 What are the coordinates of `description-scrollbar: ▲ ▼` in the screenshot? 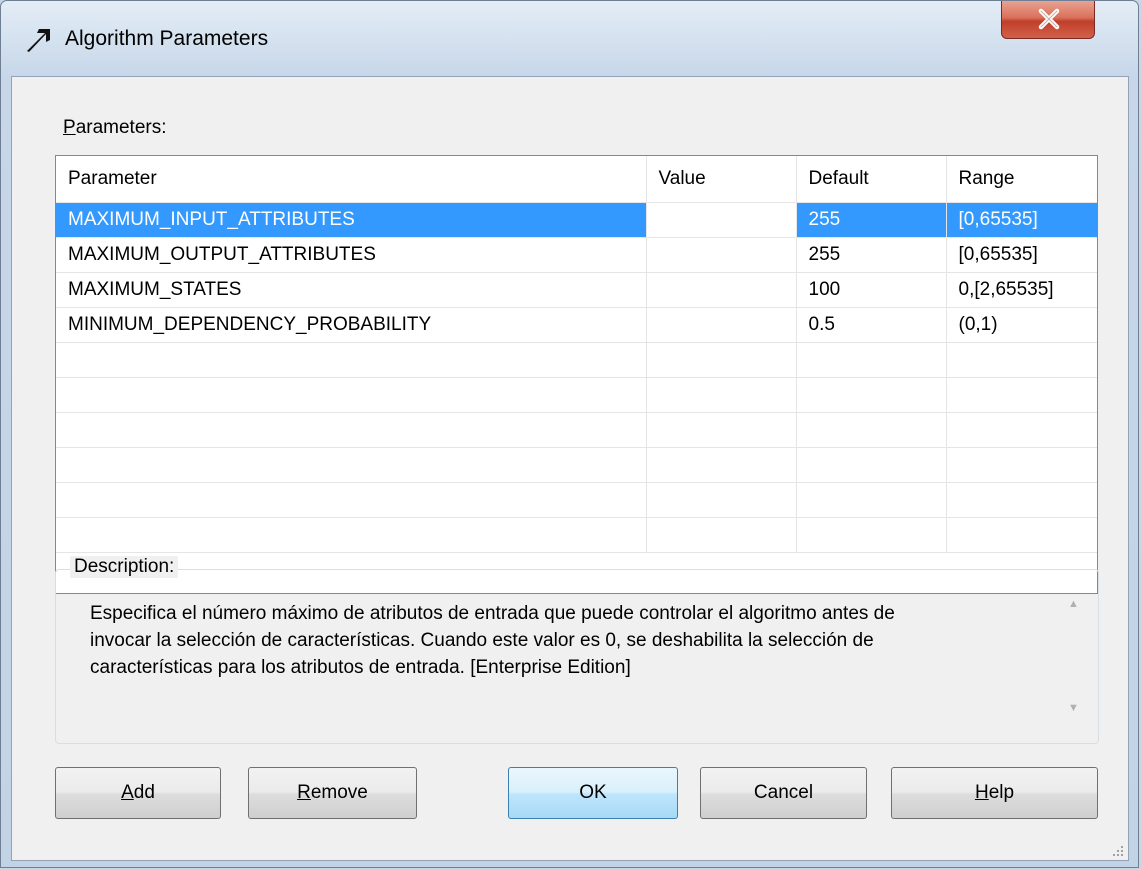 It's located at (1074, 657).